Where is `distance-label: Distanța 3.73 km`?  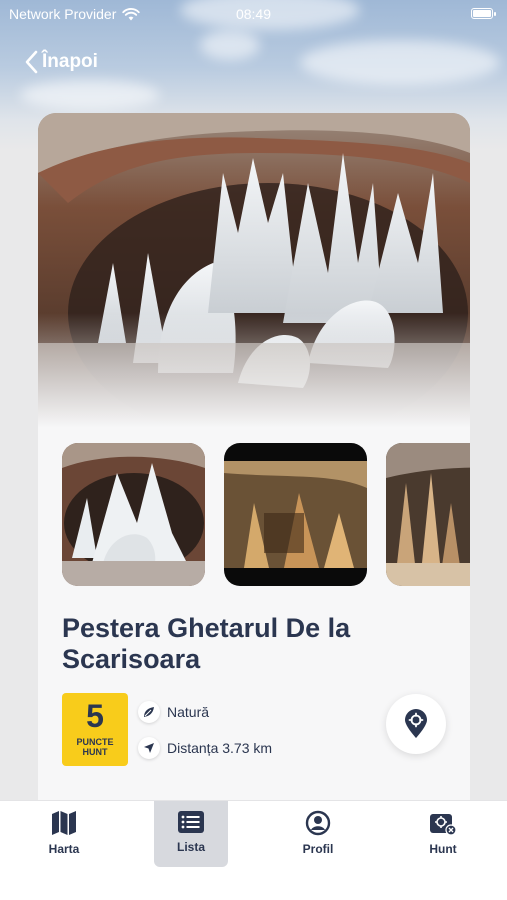 distance-label: Distanța 3.73 km is located at coordinates (220, 748).